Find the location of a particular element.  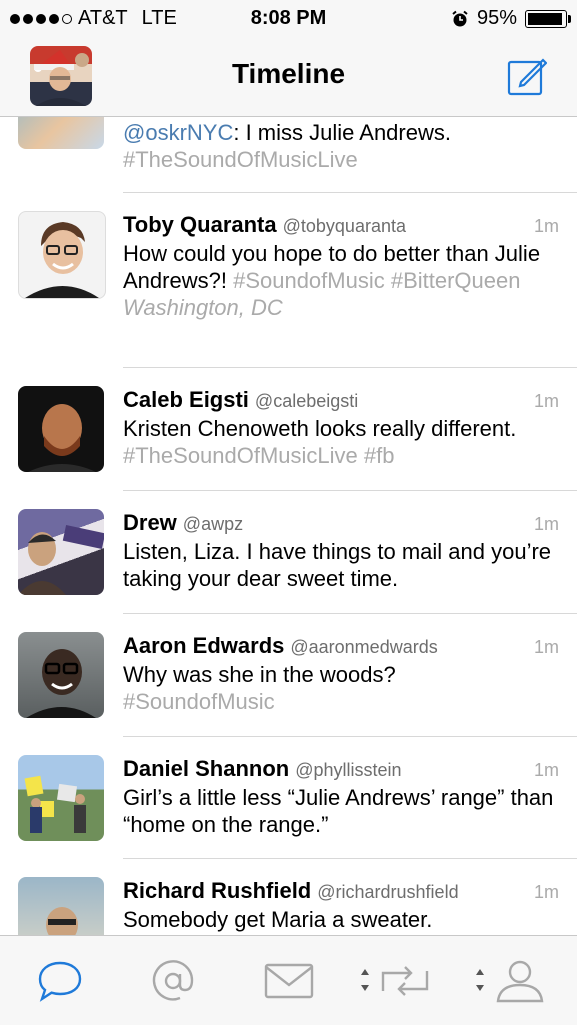

tweet-author-name: Aaron Edwards is located at coordinates (203, 645).